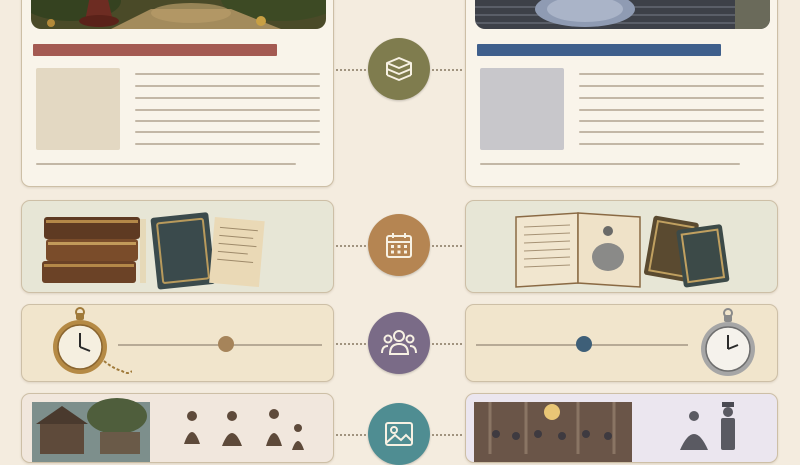 The image size is (800, 465). I want to click on garden-scene-image, so click(178, 14).